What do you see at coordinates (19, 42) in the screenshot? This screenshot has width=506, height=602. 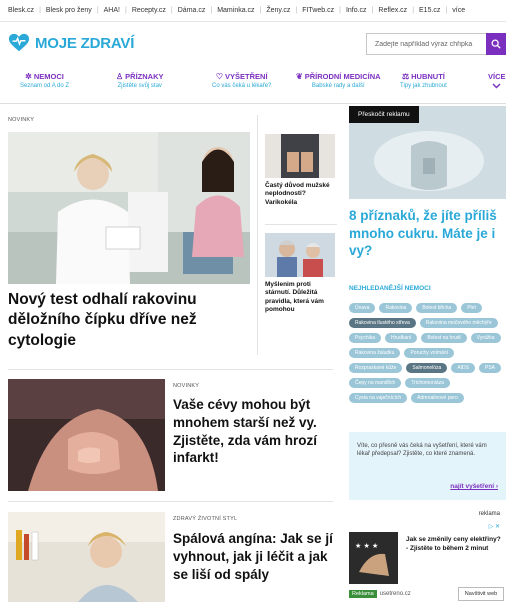 I see `heart-logo-icon` at bounding box center [19, 42].